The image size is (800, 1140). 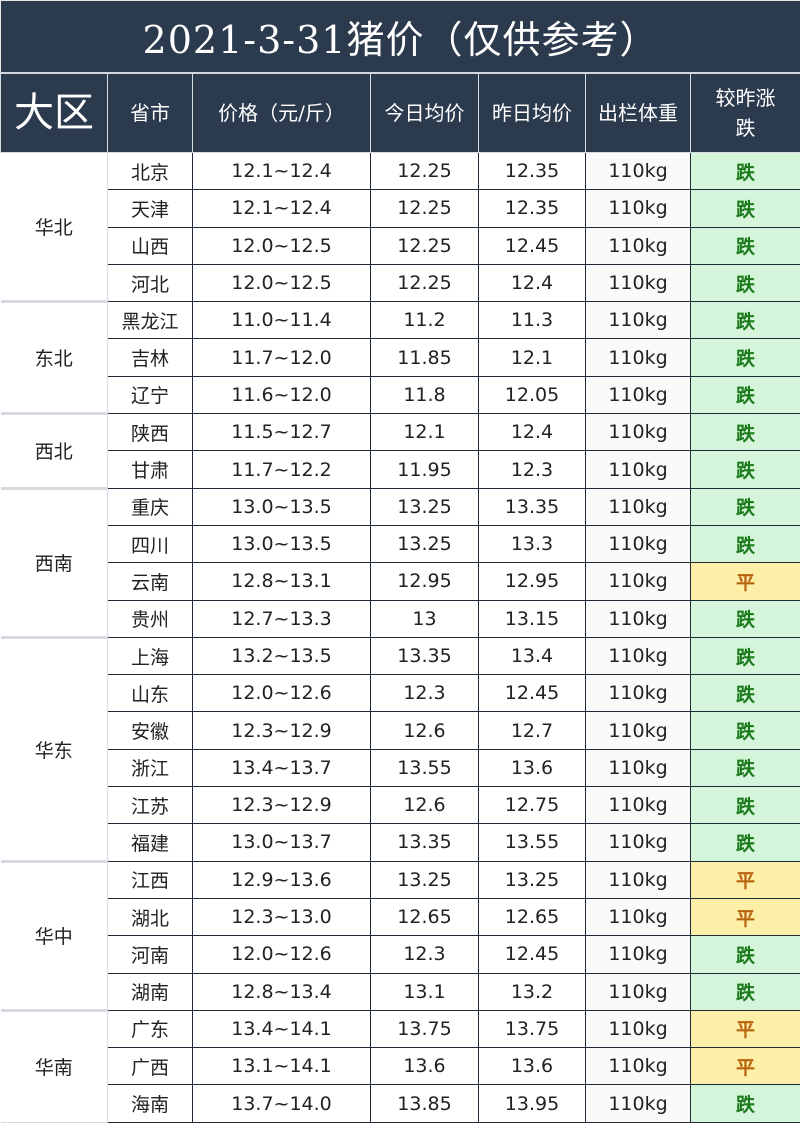 I want to click on province-cell: 重庆, so click(x=150, y=506).